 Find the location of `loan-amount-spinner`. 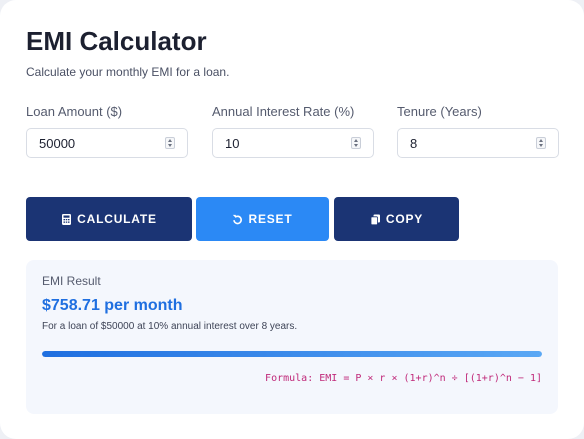

loan-amount-spinner is located at coordinates (170, 143).